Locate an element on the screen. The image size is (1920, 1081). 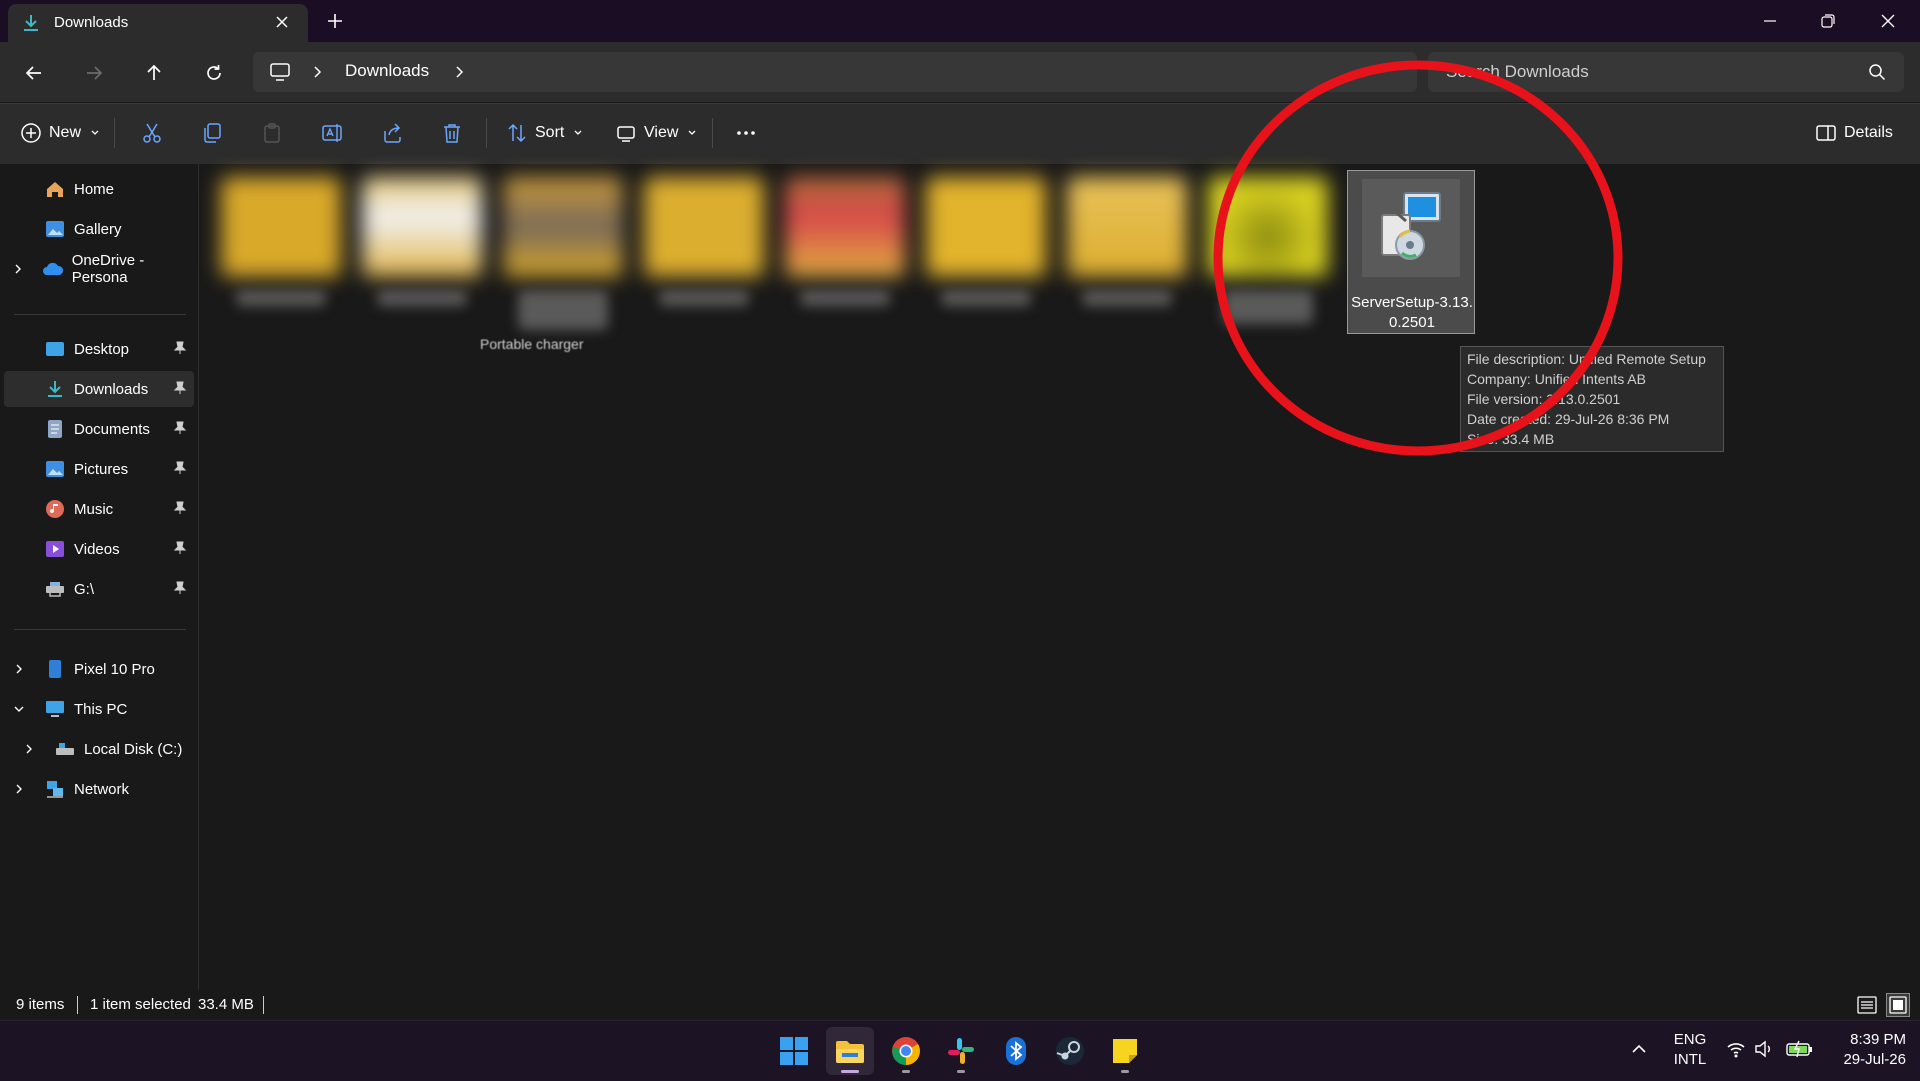
cut-button is located at coordinates (152, 133).